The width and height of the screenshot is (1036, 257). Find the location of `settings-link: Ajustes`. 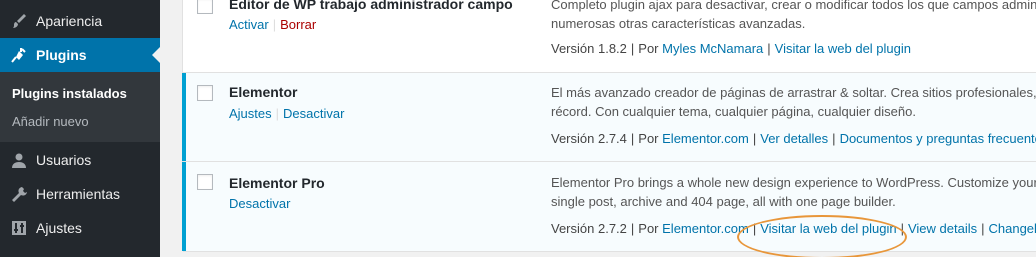

settings-link: Ajustes is located at coordinates (250, 113).